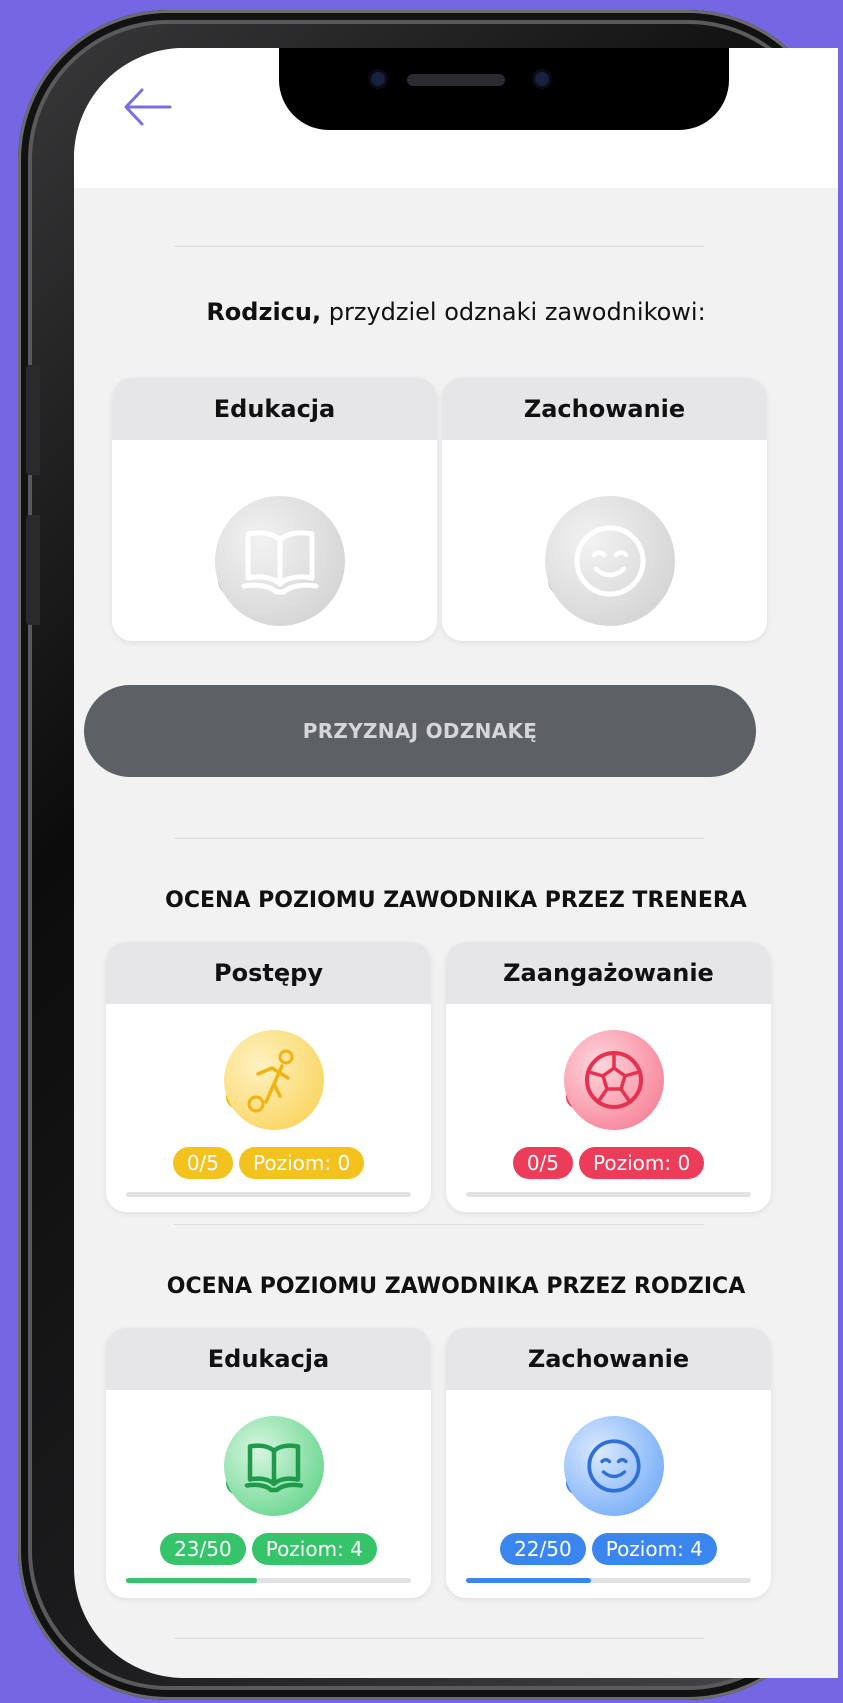 The image size is (843, 1703). I want to click on front-camera, so click(378, 79).